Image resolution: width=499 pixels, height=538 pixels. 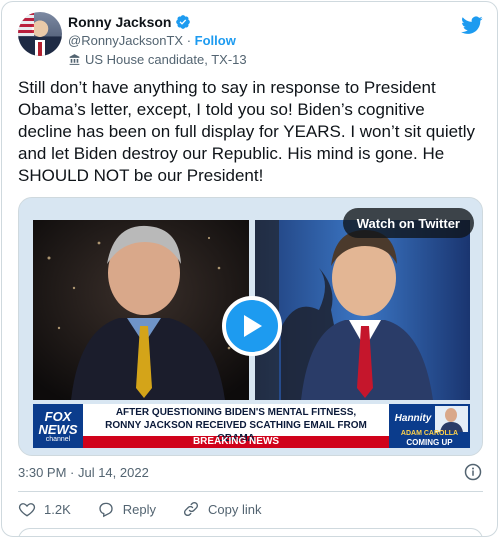 I want to click on tweet-timestamp: 3:30 PM · Jul 14, 2022, so click(x=83, y=472).